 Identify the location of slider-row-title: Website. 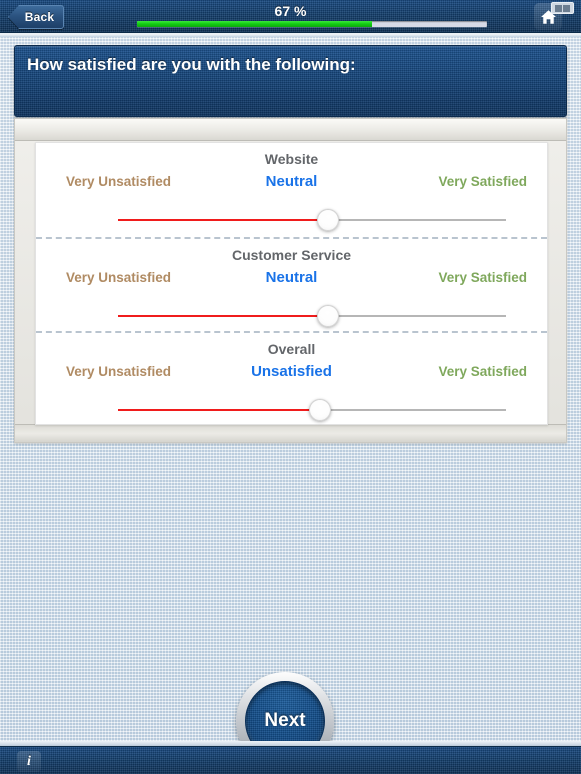
(291, 159).